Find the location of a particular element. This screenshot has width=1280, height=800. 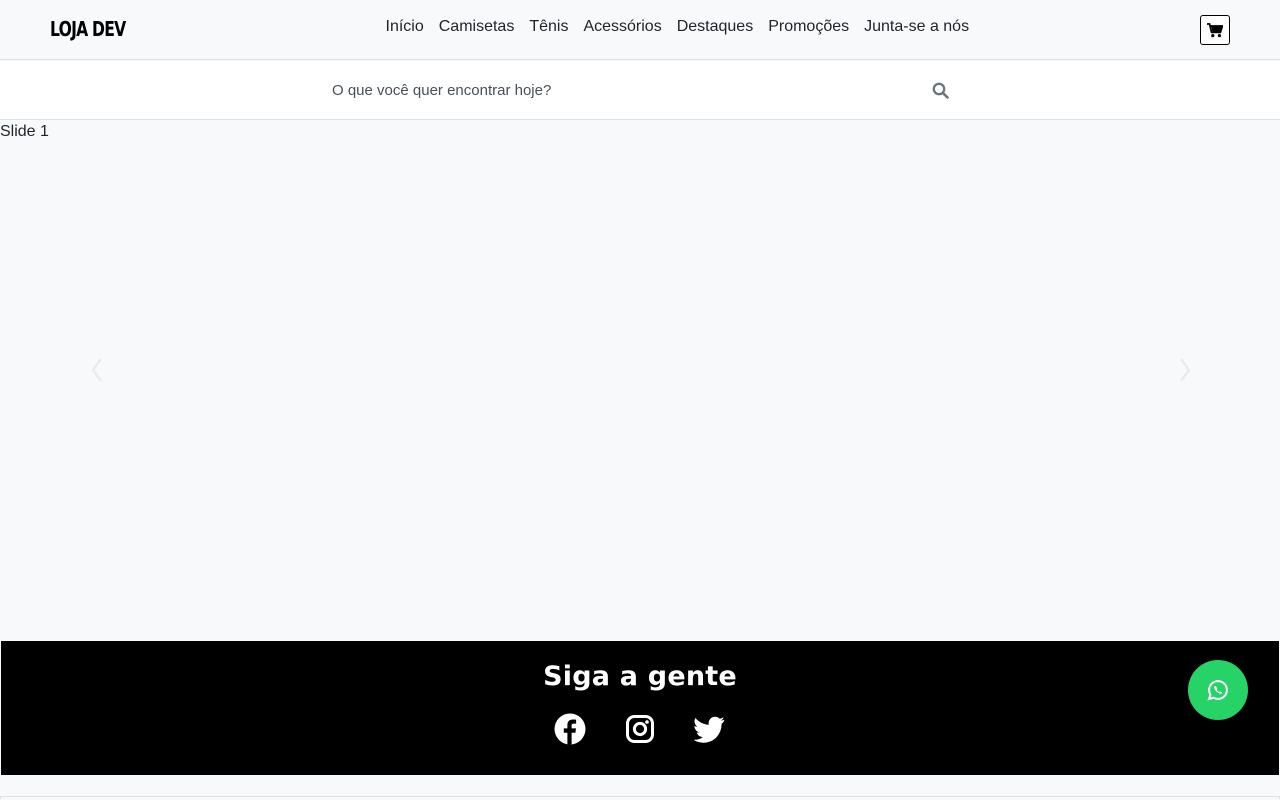

search-icon is located at coordinates (940, 90).